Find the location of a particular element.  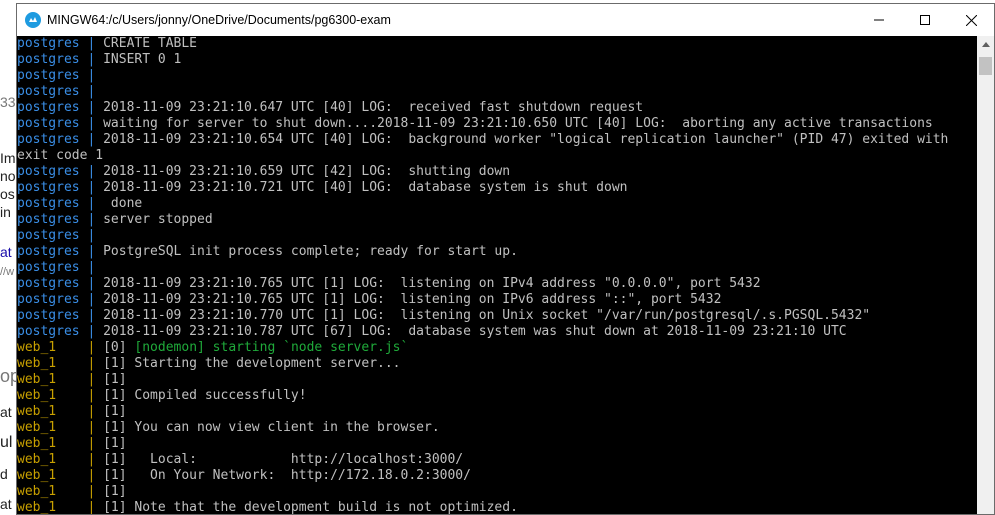

scroll-thumb is located at coordinates (985, 66).